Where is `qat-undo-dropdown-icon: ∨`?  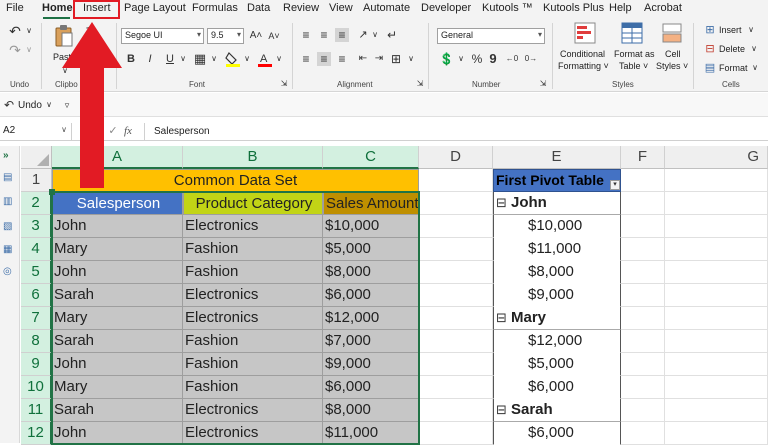
qat-undo-dropdown-icon: ∨ is located at coordinates (49, 105).